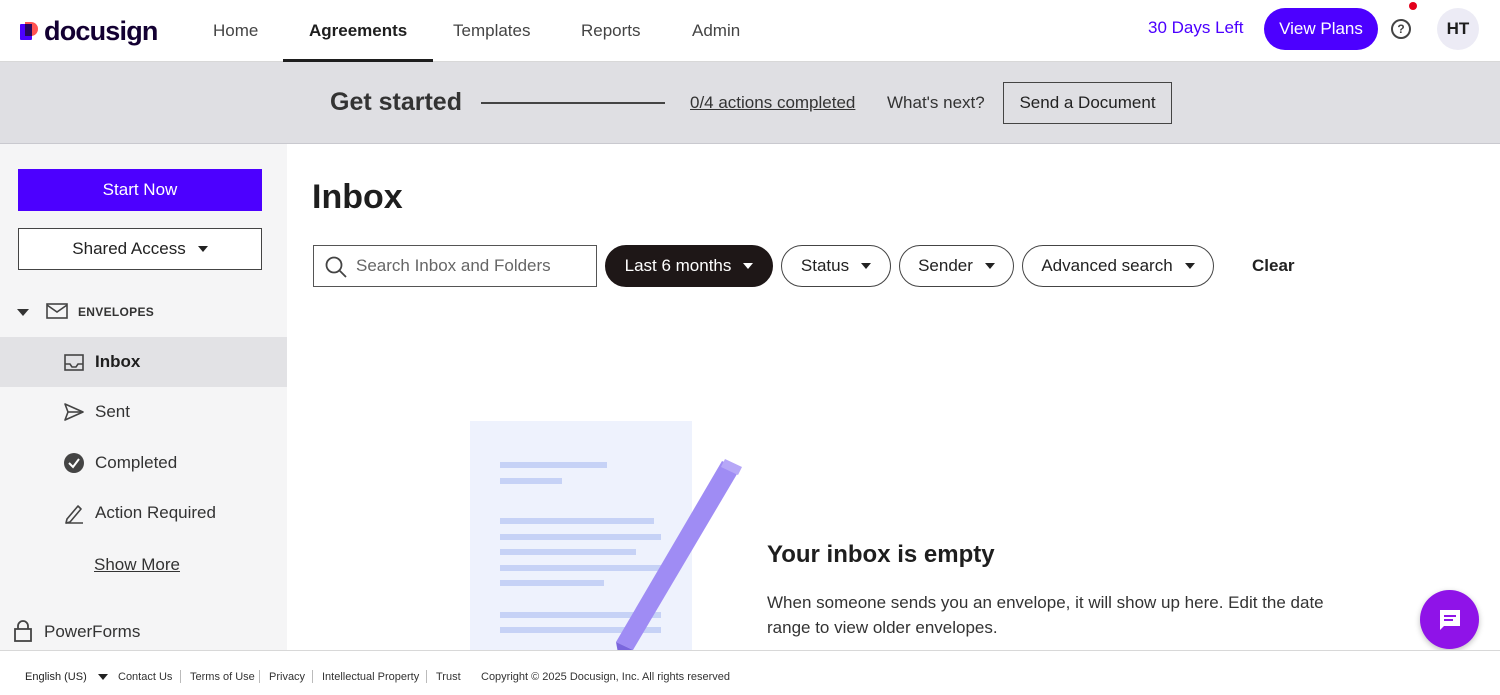  Describe the element at coordinates (116, 312) in the screenshot. I see `envelopes-label: ENVELOPES` at that location.